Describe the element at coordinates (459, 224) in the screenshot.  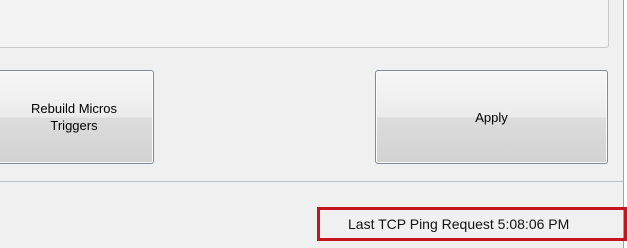
I see `last-tcp-ping-status: Last TCP Ping Request 5:08:06 PM` at that location.